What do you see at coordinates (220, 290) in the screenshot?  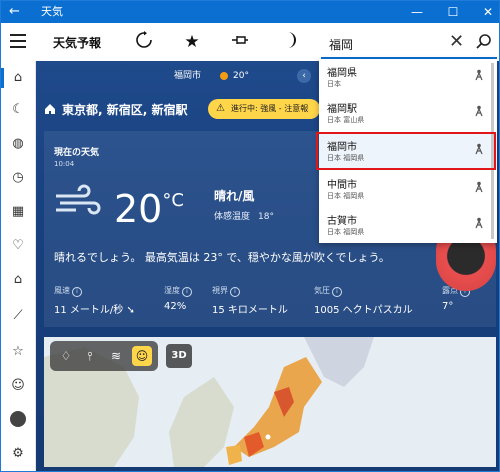 I see `stat-label: 視界` at bounding box center [220, 290].